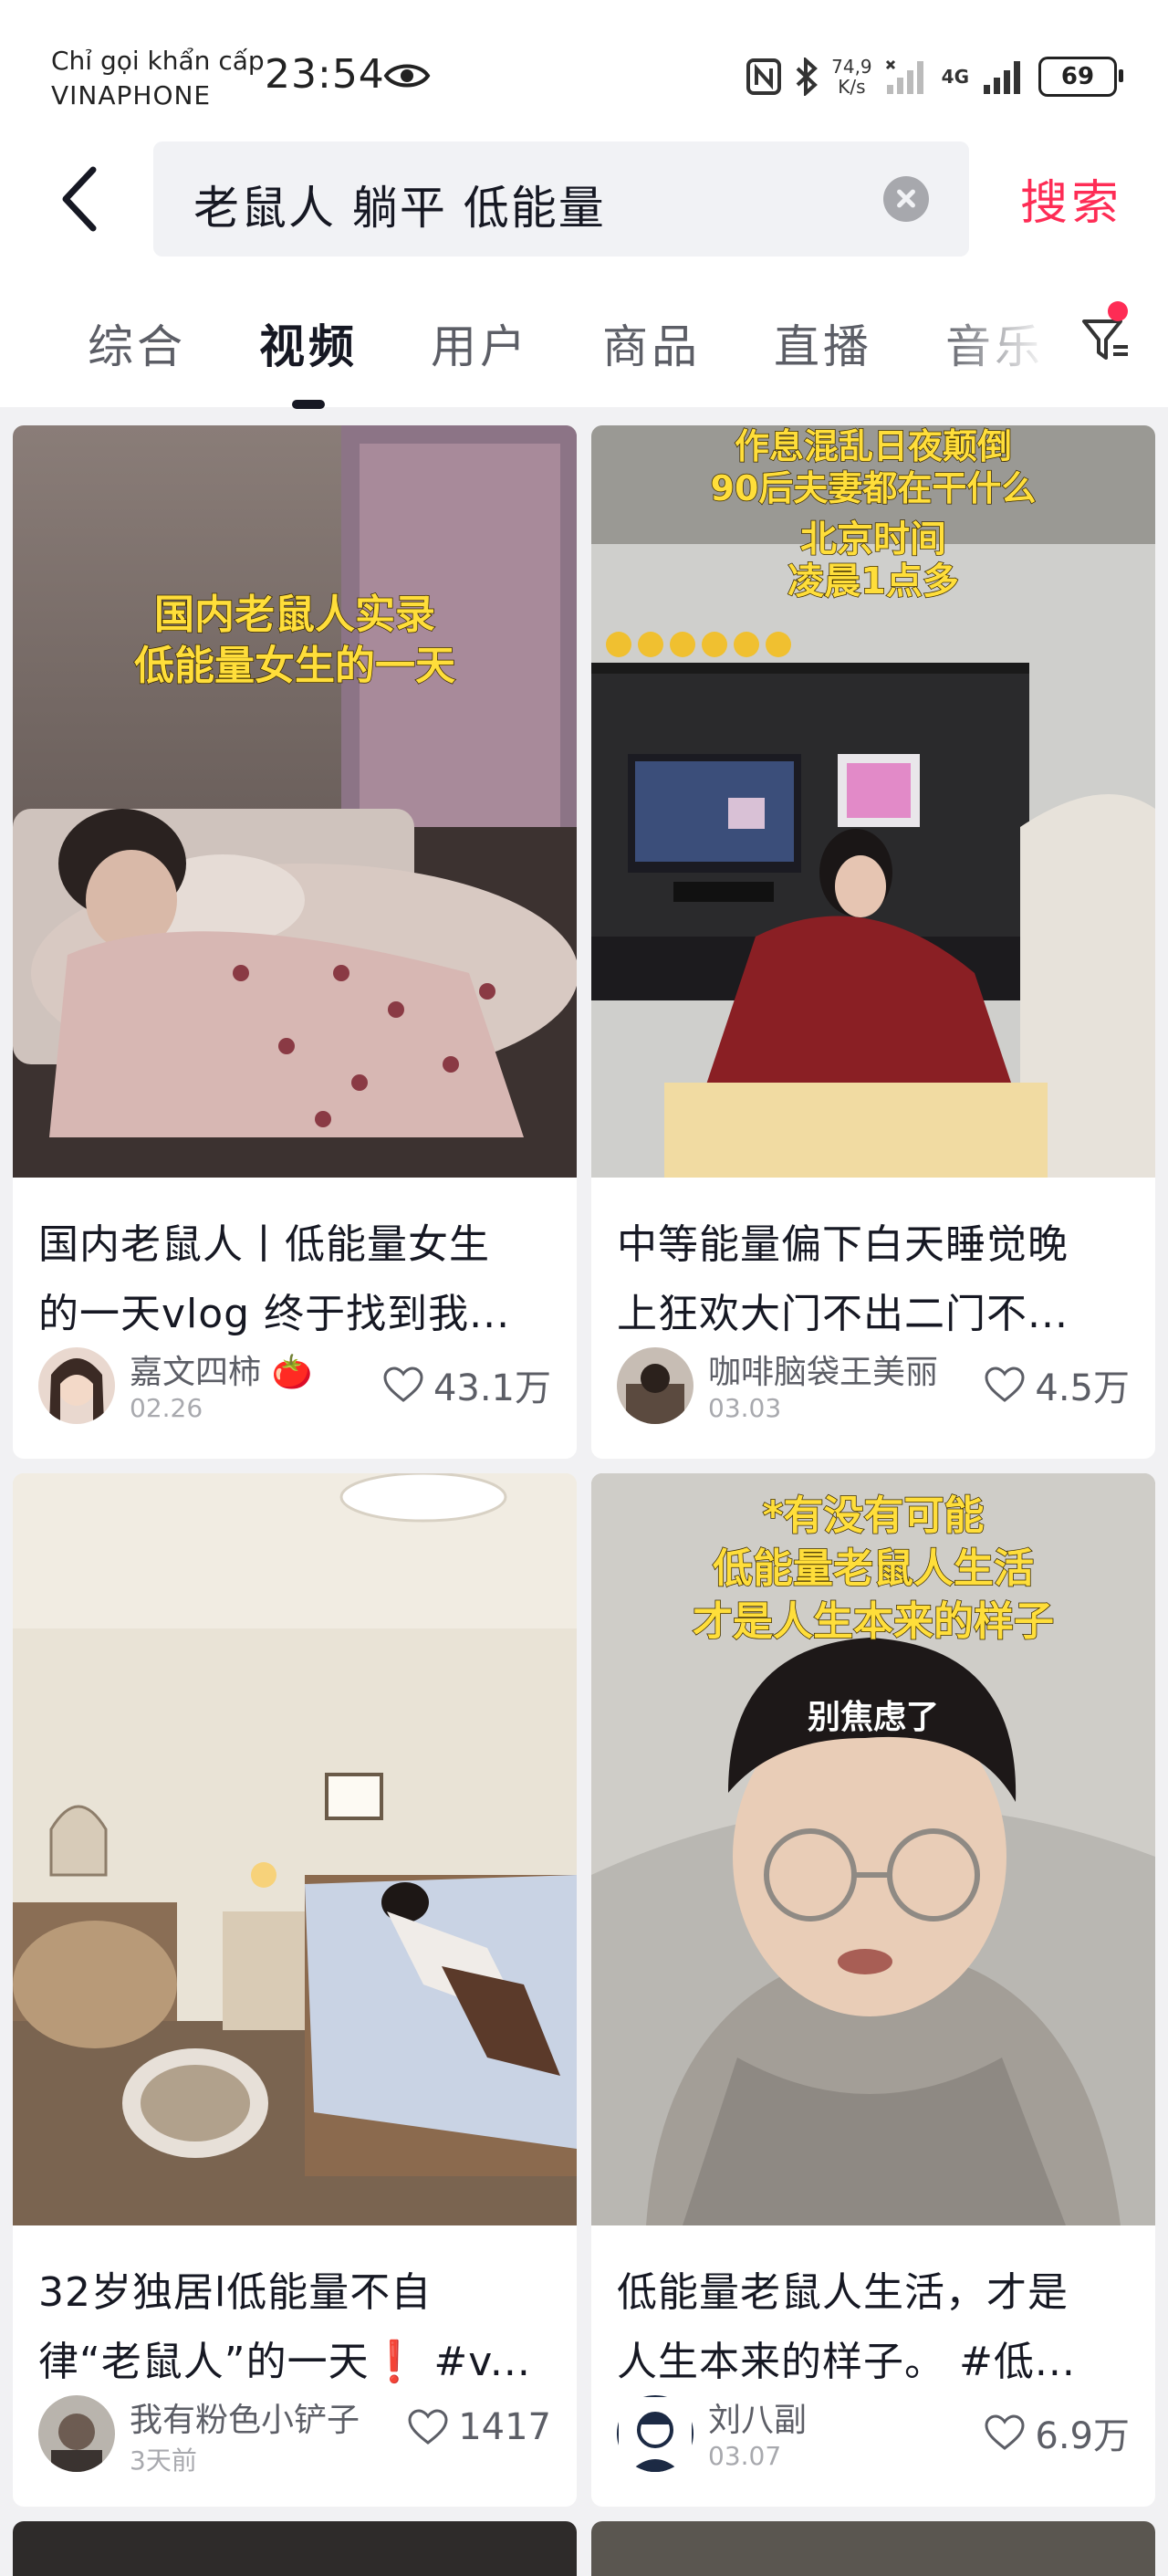 The image size is (1168, 2576). Describe the element at coordinates (934, 76) in the screenshot. I see `system-icons: 74,9 K/s 4G 69` at that location.